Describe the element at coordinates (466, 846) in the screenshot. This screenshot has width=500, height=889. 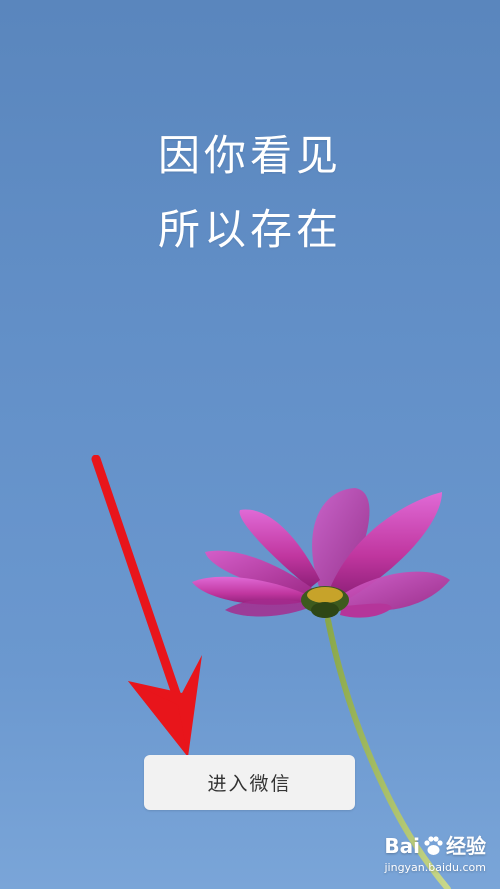
I see `watermark-brand-right: 经验` at that location.